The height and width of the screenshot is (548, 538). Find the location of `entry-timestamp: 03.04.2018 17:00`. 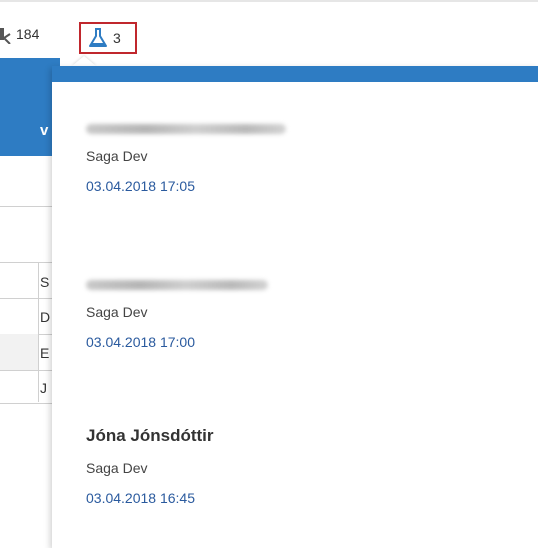

entry-timestamp: 03.04.2018 17:00 is located at coordinates (140, 342).